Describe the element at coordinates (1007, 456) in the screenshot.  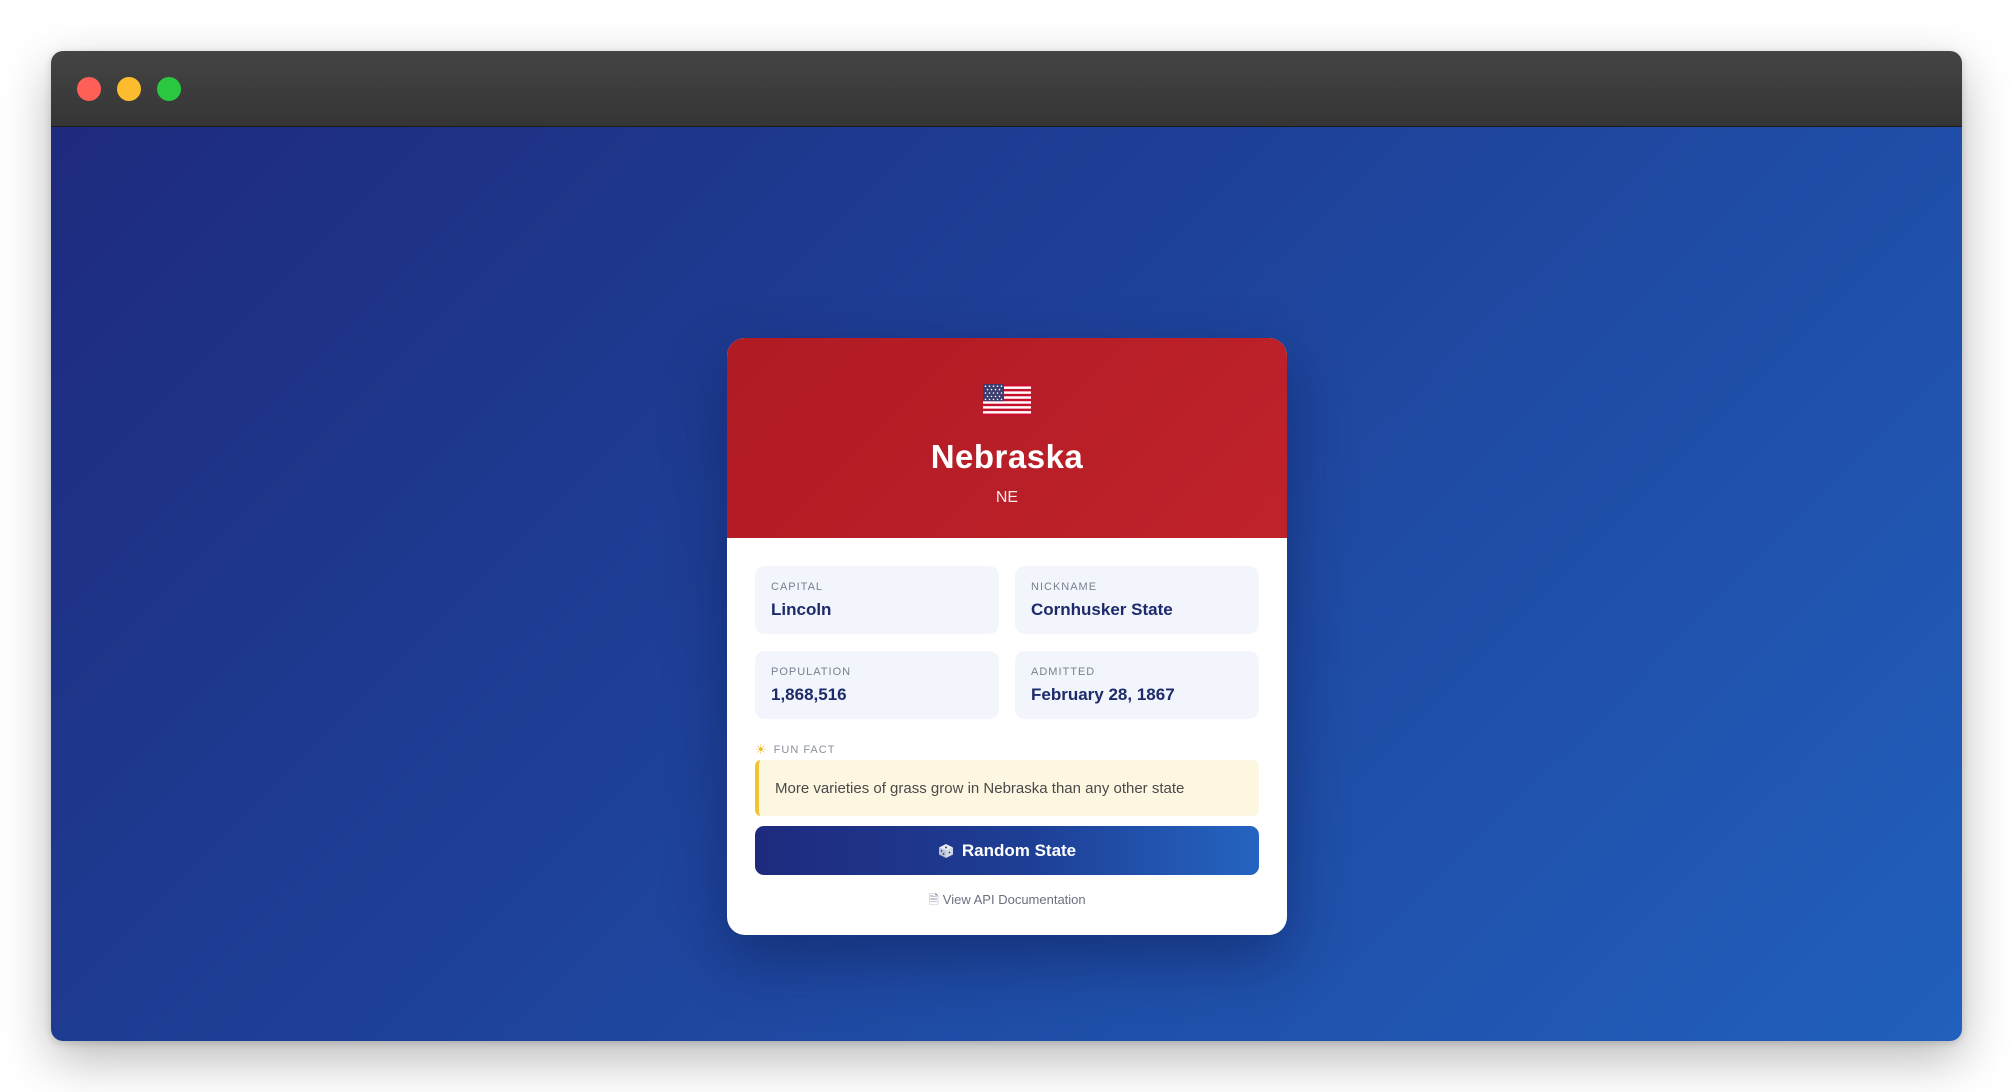
I see `state-name: Nebraska` at that location.